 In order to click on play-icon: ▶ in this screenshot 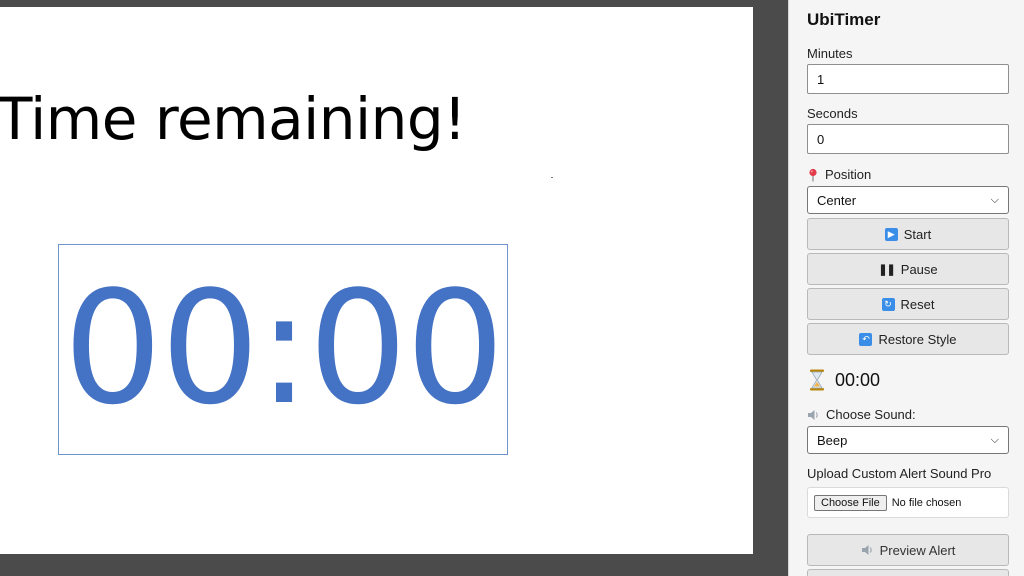, I will do `click(891, 234)`.